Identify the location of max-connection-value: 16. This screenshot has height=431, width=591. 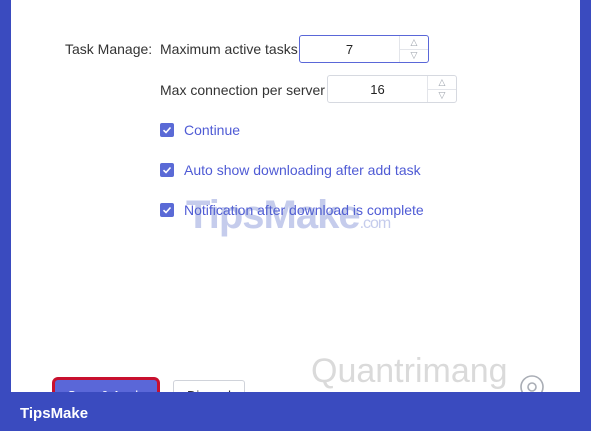
(377, 89).